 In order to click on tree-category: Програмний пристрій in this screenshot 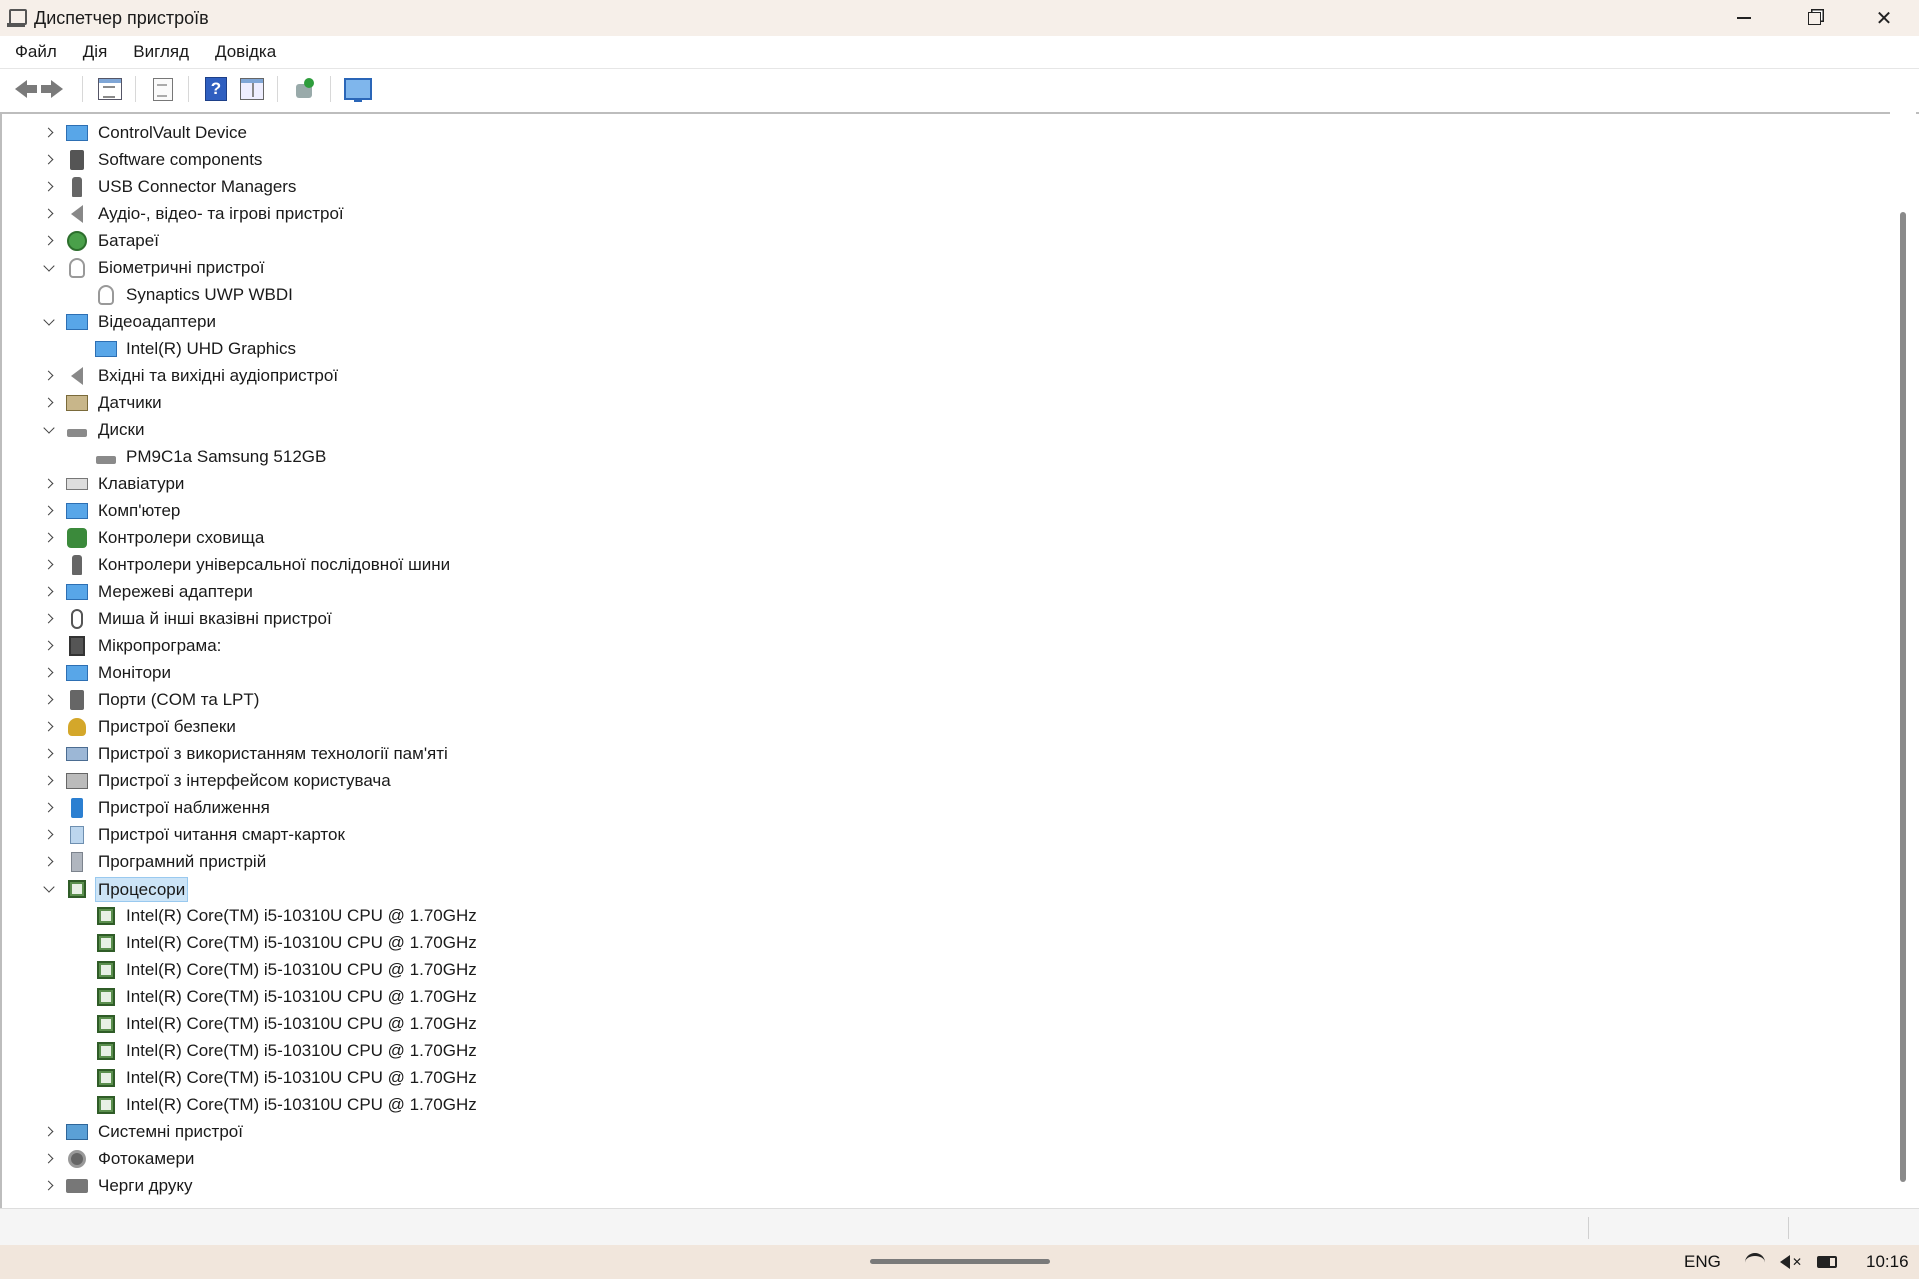, I will do `click(947, 862)`.